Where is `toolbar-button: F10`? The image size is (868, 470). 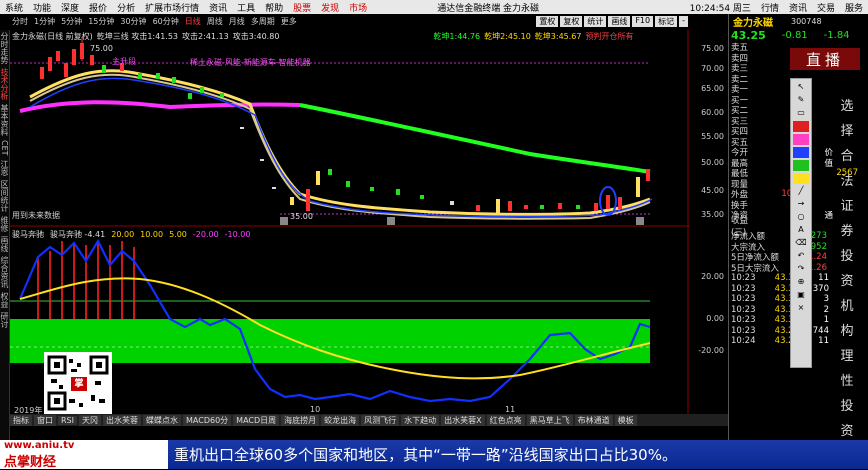 toolbar-button: F10 is located at coordinates (643, 21).